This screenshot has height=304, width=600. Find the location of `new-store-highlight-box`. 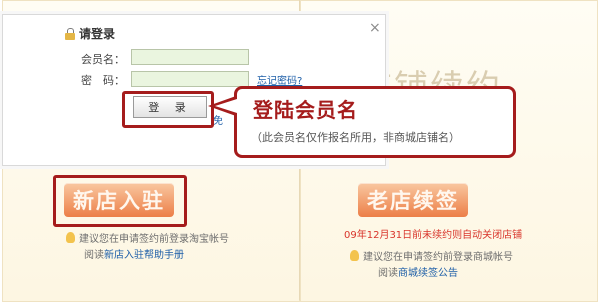

new-store-highlight-box is located at coordinates (120, 201).